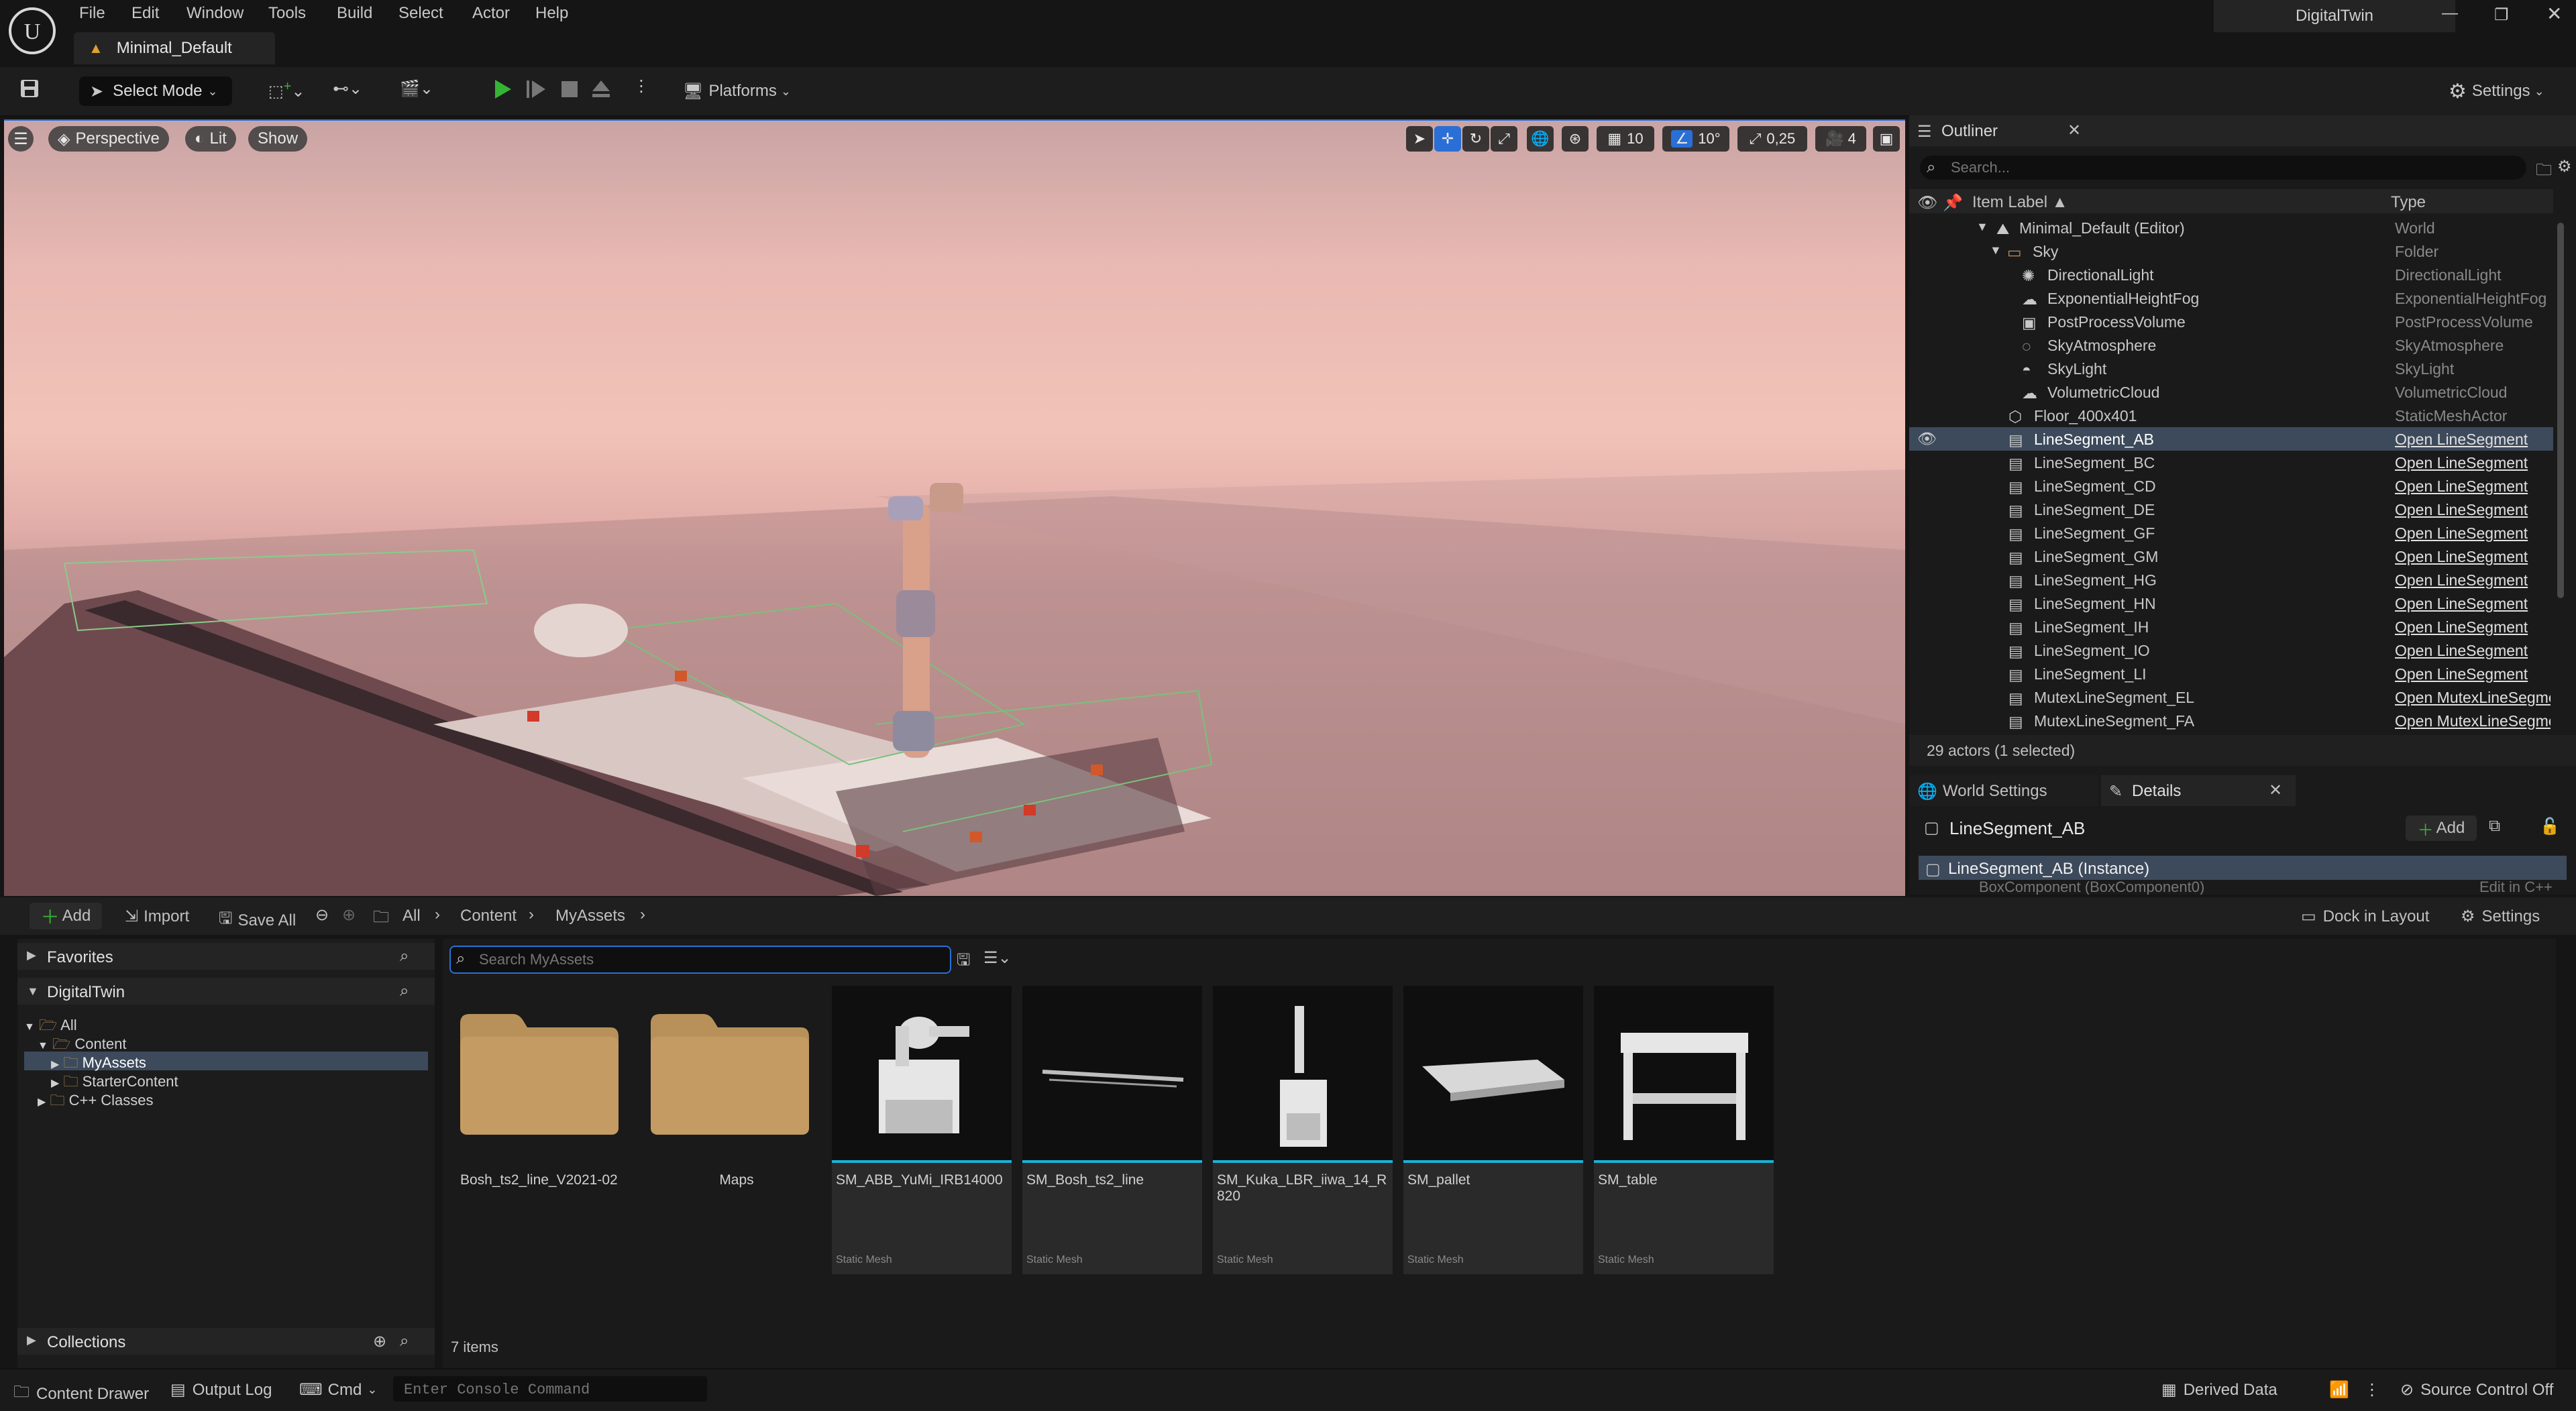 The width and height of the screenshot is (2576, 1411). I want to click on outliner-row: ▤ LineSegment_IO Open LineSegment, so click(2231, 650).